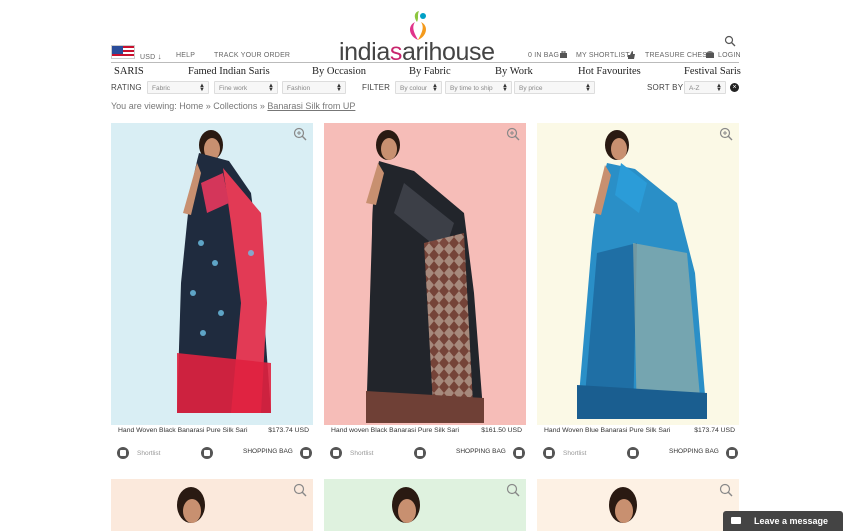 This screenshot has height=531, width=850. I want to click on product-name: Hand woven Black Banarasi Pure Silk Sari, so click(406, 431).